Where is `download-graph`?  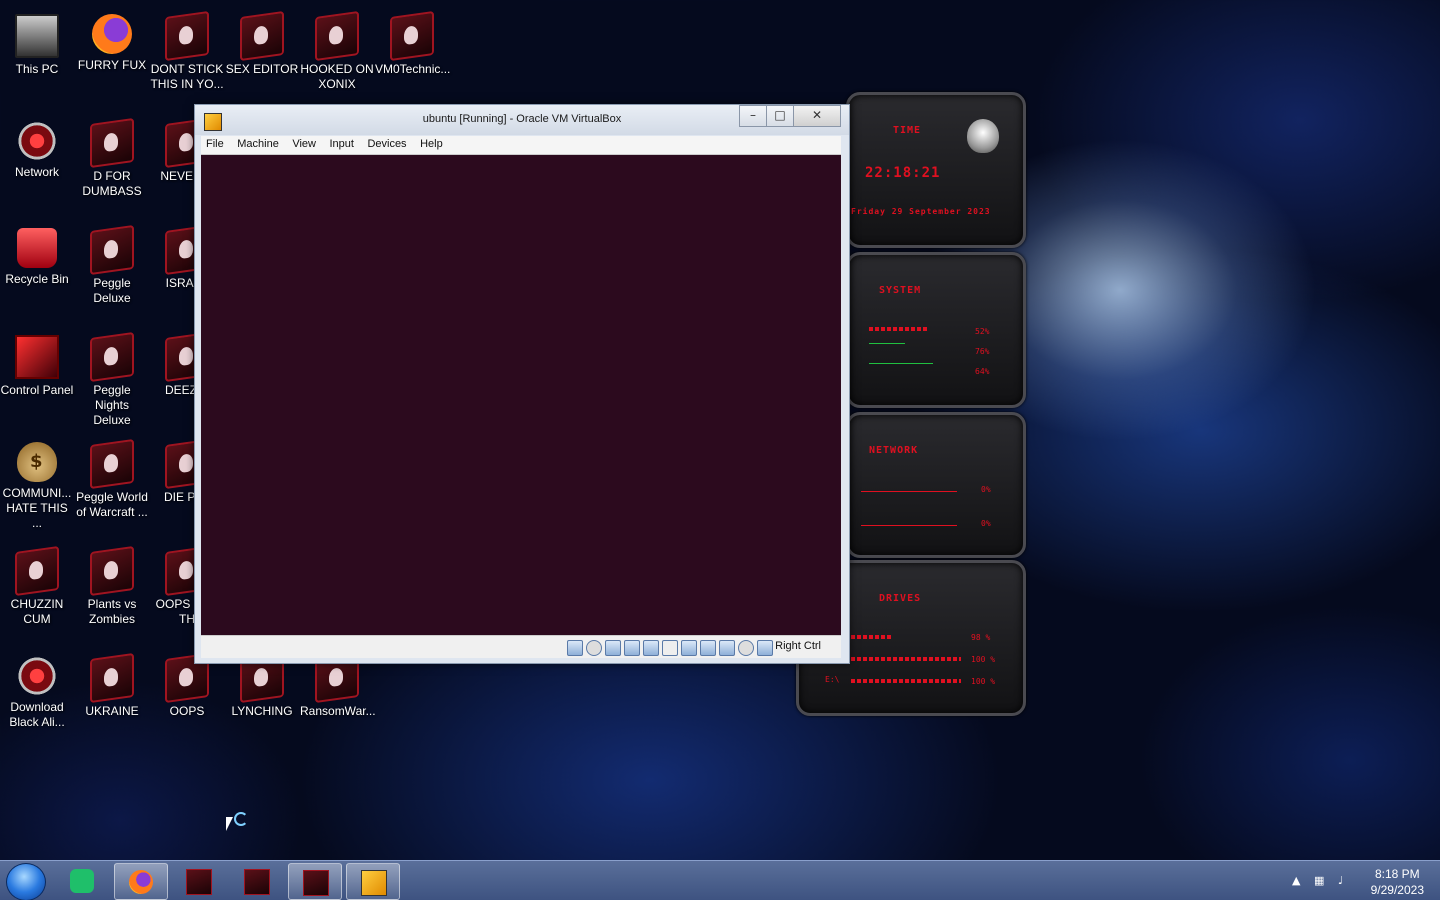
download-graph is located at coordinates (909, 525).